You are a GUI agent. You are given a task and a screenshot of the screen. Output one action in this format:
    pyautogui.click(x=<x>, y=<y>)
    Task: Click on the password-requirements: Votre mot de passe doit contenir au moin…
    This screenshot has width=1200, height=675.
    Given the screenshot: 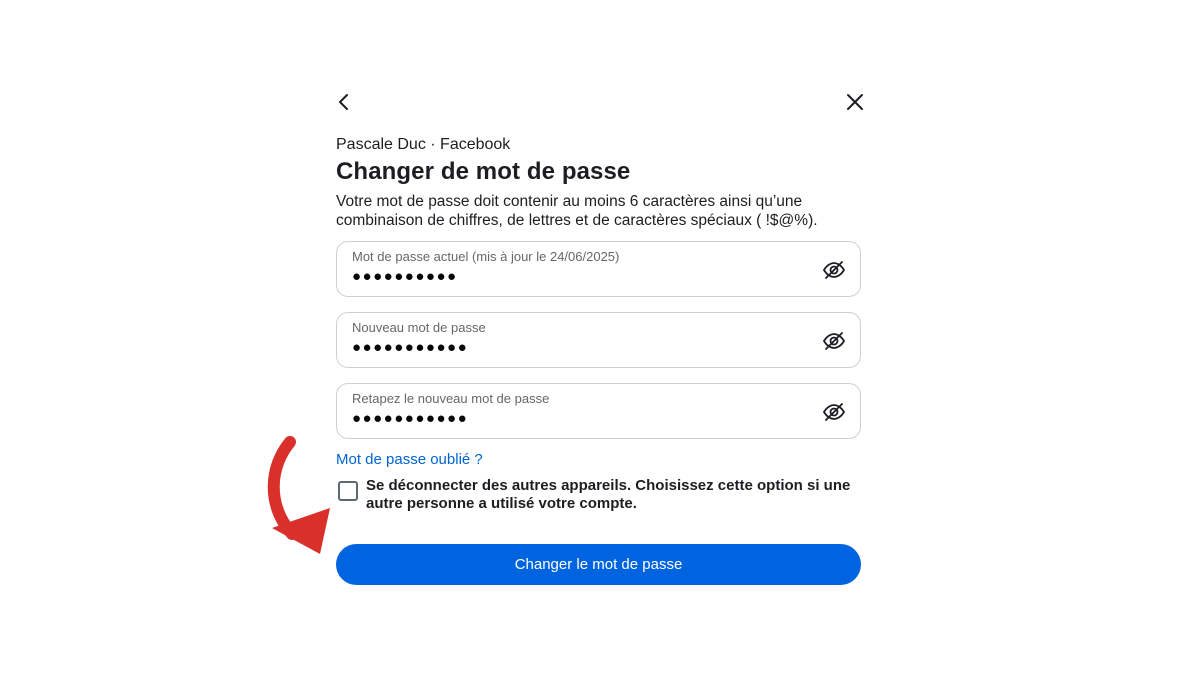 What is the action you would take?
    pyautogui.click(x=577, y=211)
    